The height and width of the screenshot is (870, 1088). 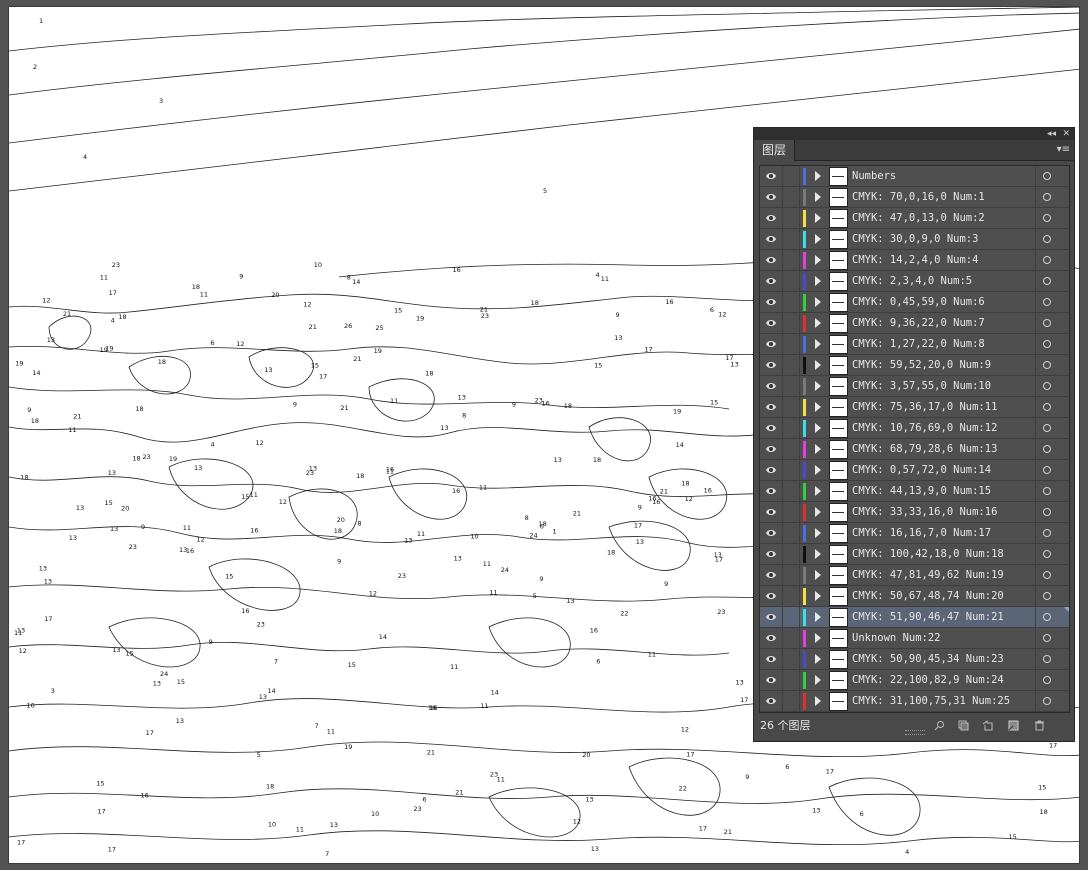 I want to click on resize-grip, so click(x=915, y=732).